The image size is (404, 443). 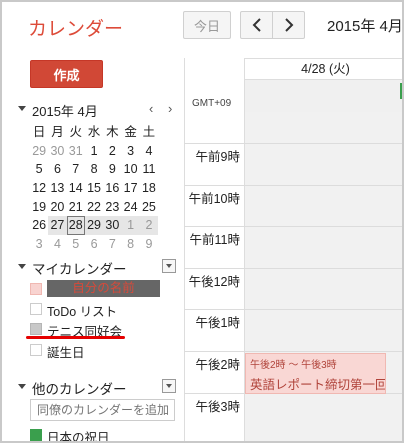 What do you see at coordinates (293, 365) in the screenshot?
I see `event-time: 午後2時 ～ 午後3時` at bounding box center [293, 365].